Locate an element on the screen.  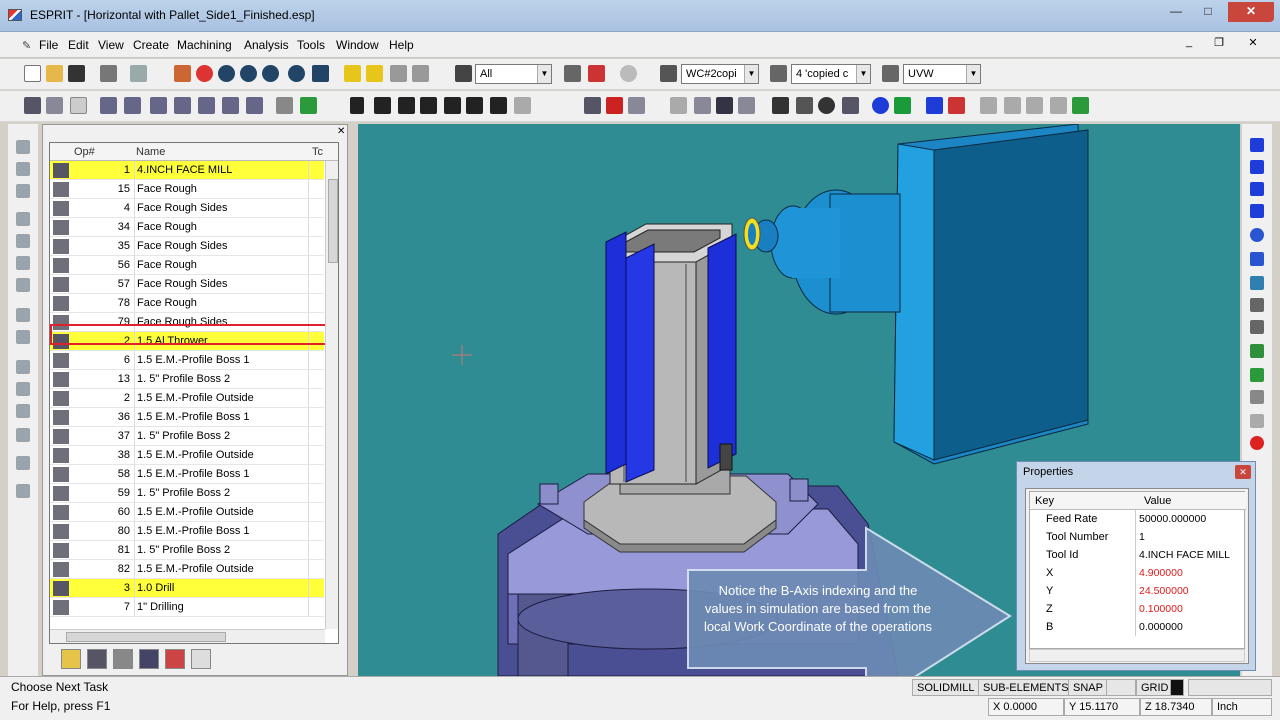
operation-row: 7 1" Drilling is located at coordinates (187, 607).